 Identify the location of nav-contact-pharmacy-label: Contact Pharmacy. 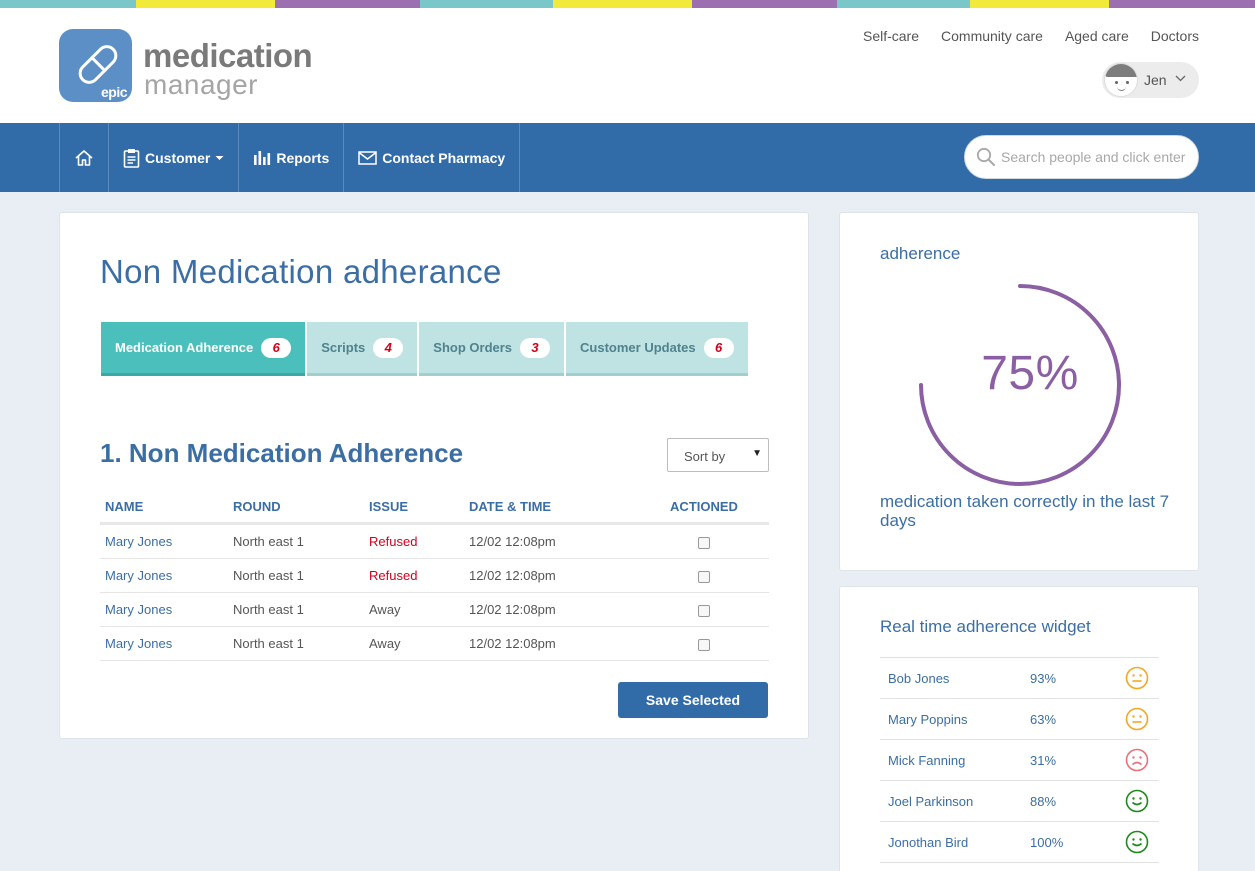
(444, 157).